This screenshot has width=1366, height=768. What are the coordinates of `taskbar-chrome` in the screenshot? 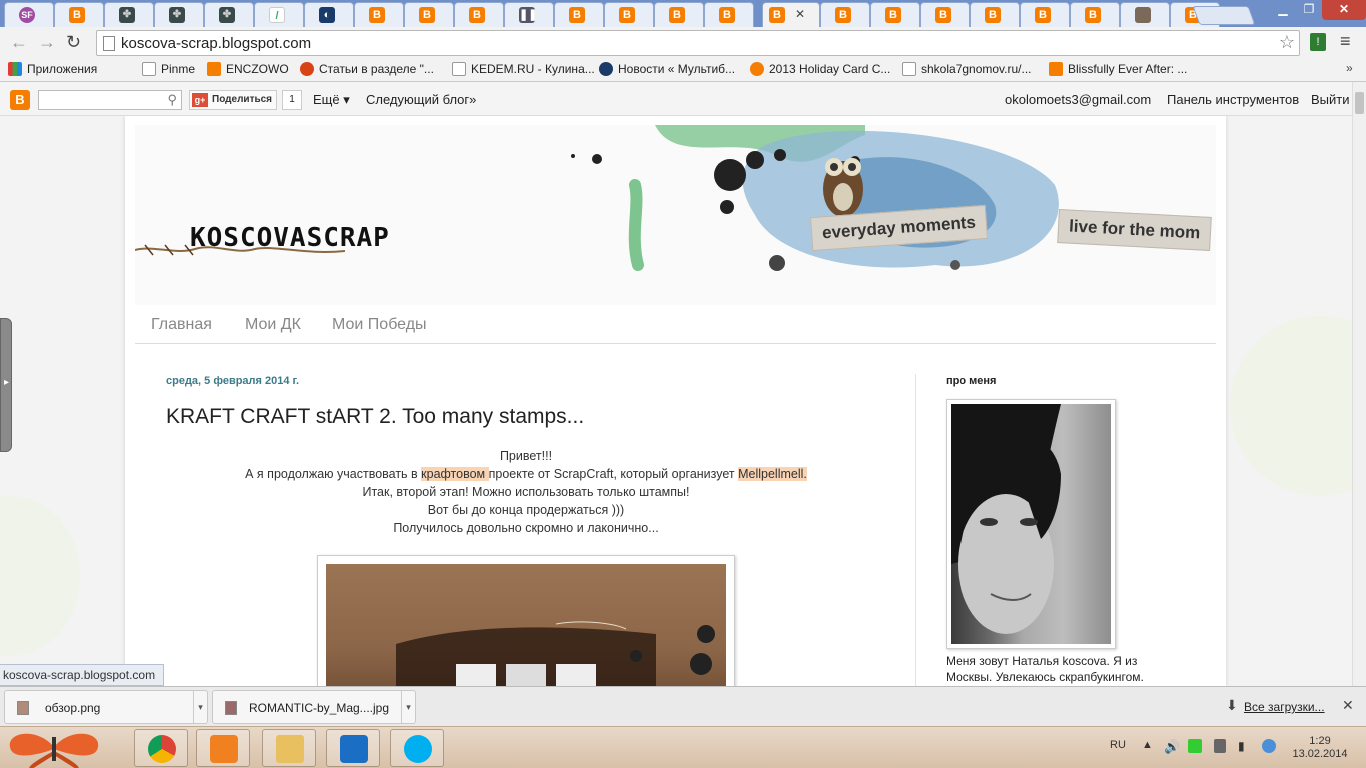 It's located at (161, 748).